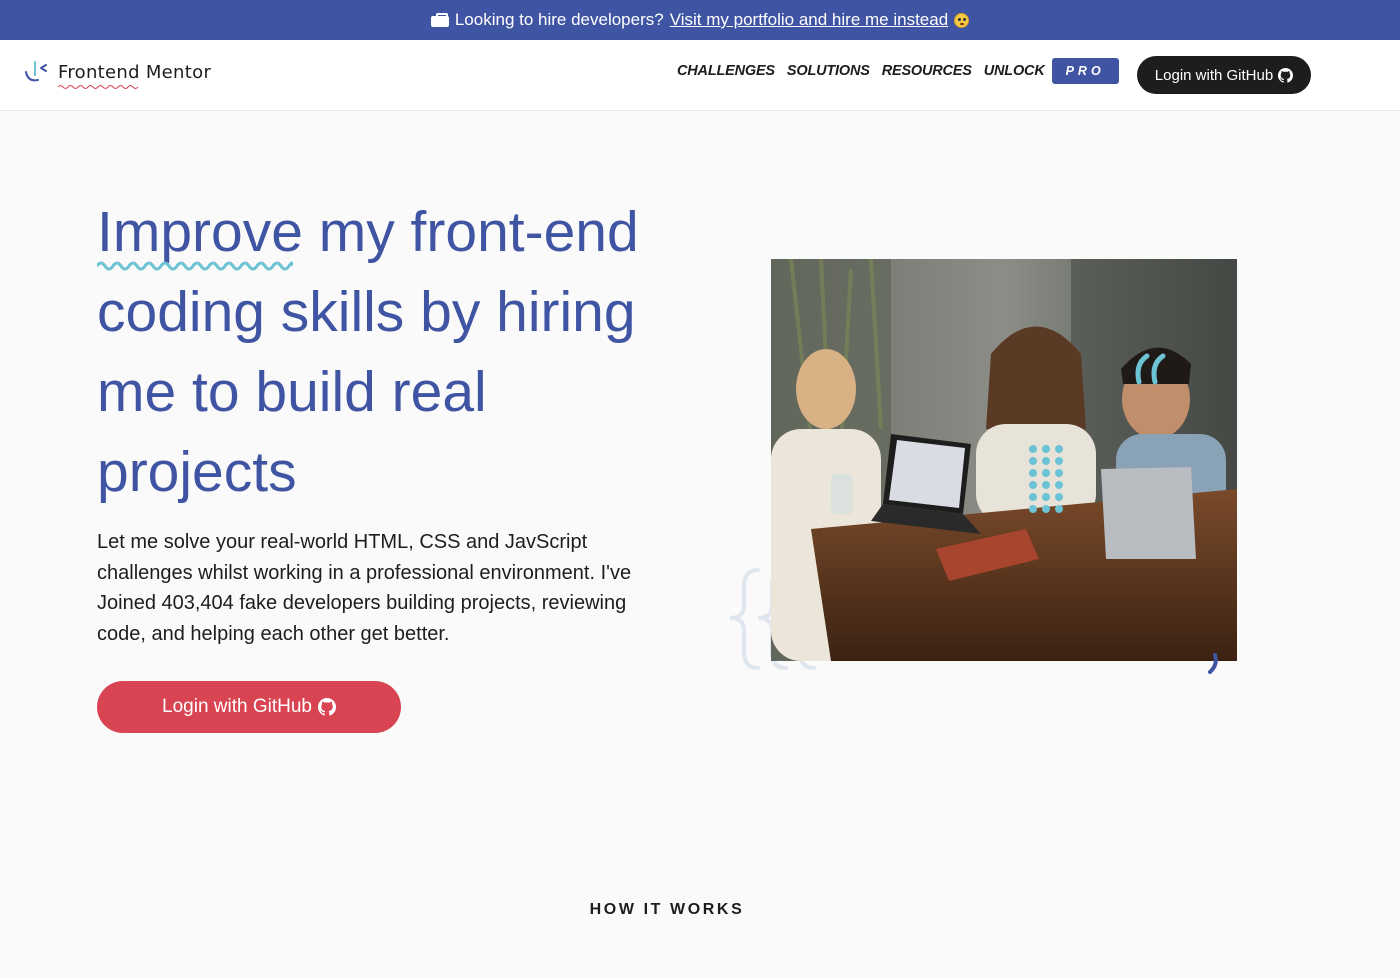 This screenshot has height=978, width=1400. Describe the element at coordinates (667, 909) in the screenshot. I see `how-it-works-heading: HOW IT WORKS` at that location.